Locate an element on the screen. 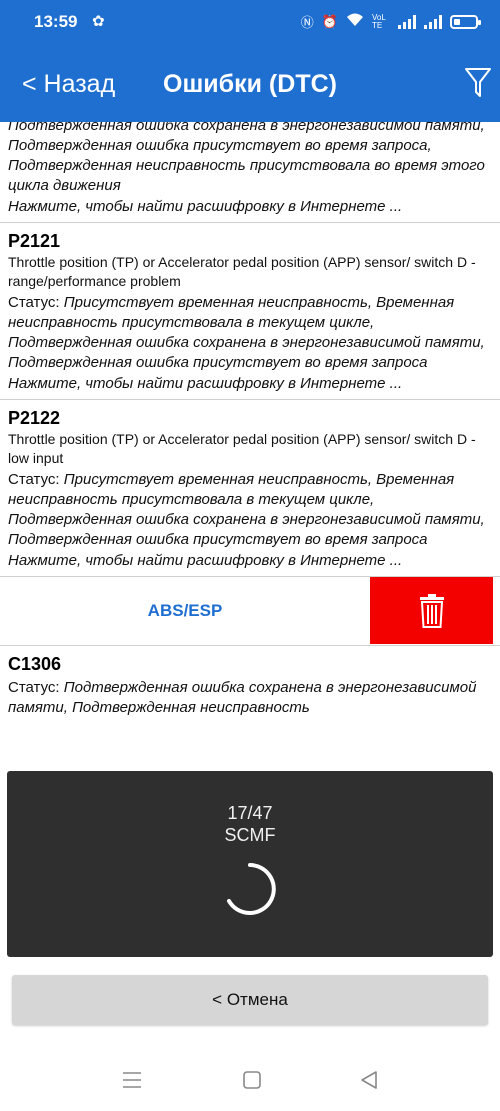  status-bar: 13:59 ✿ Ⓝ ⏰ VoLTE is located at coordinates (250, 22).